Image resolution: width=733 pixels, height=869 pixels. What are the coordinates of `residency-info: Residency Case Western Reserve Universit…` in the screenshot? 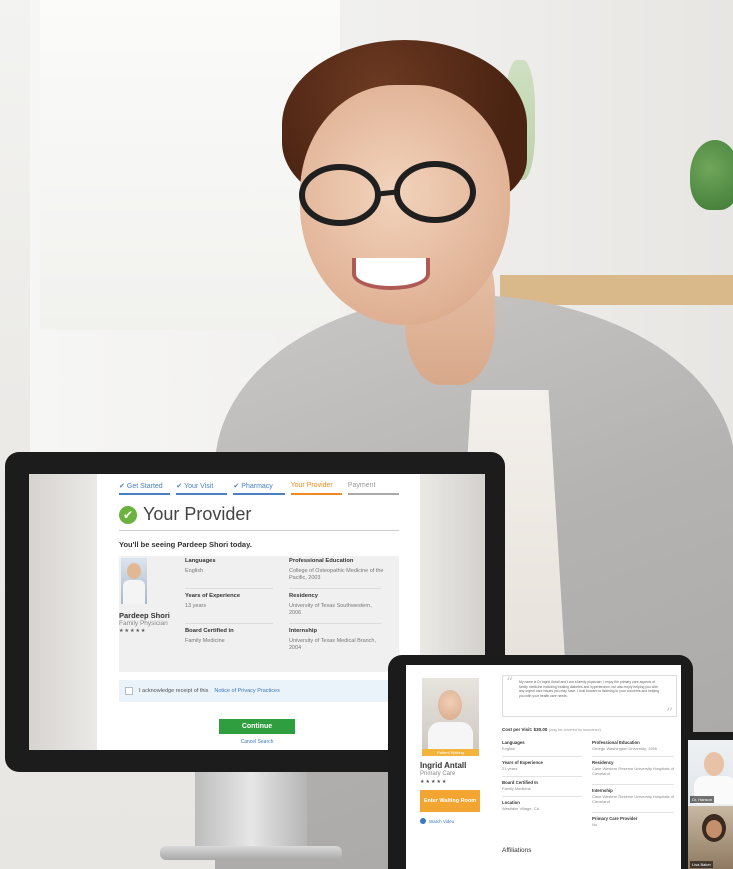 It's located at (634, 768).